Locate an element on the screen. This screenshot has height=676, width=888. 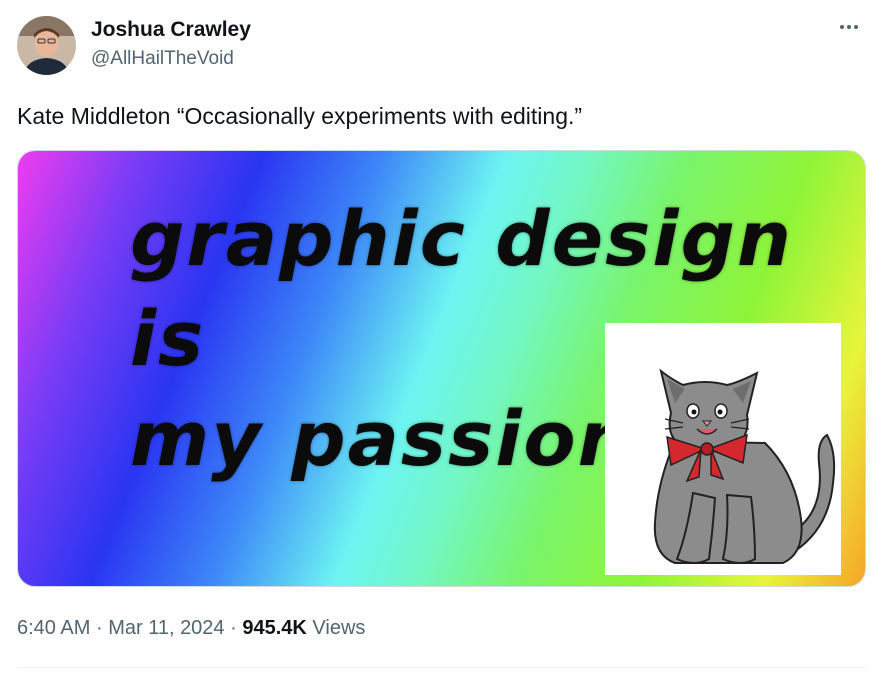
views-count: 945.4K is located at coordinates (274, 628).